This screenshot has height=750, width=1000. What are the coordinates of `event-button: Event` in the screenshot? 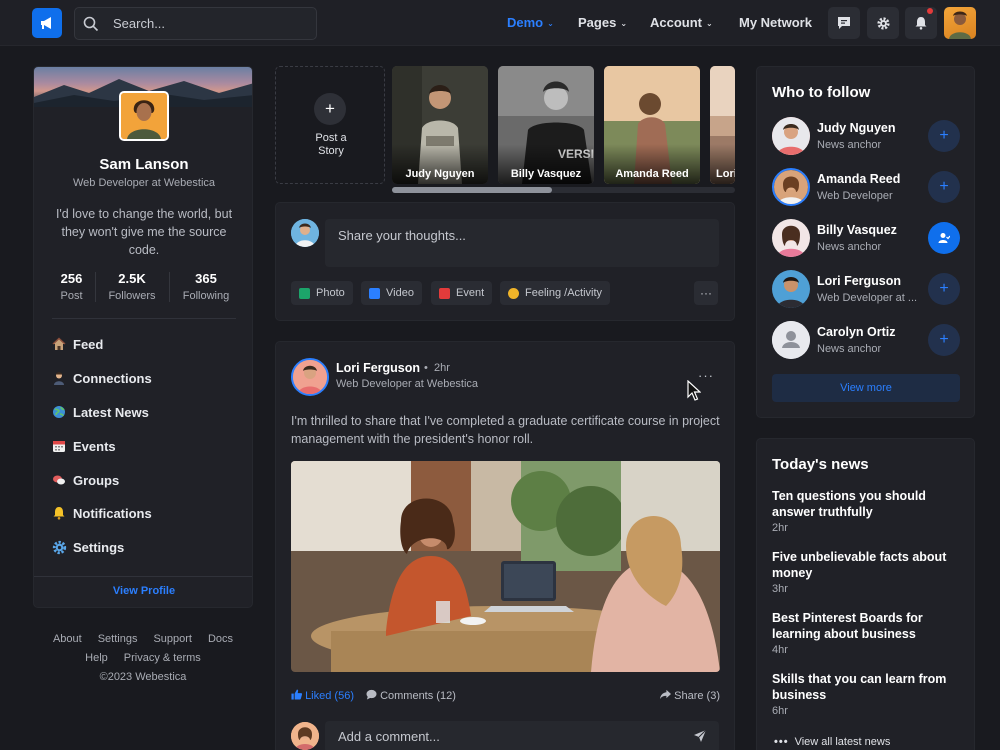 It's located at (462, 293).